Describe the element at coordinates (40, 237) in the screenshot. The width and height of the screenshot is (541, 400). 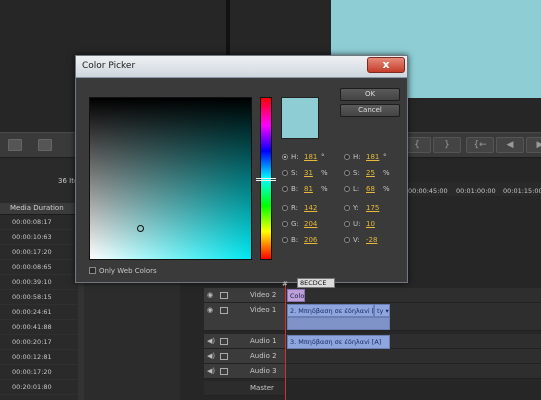
I see `media-duration-row: 00:00:10:63` at that location.